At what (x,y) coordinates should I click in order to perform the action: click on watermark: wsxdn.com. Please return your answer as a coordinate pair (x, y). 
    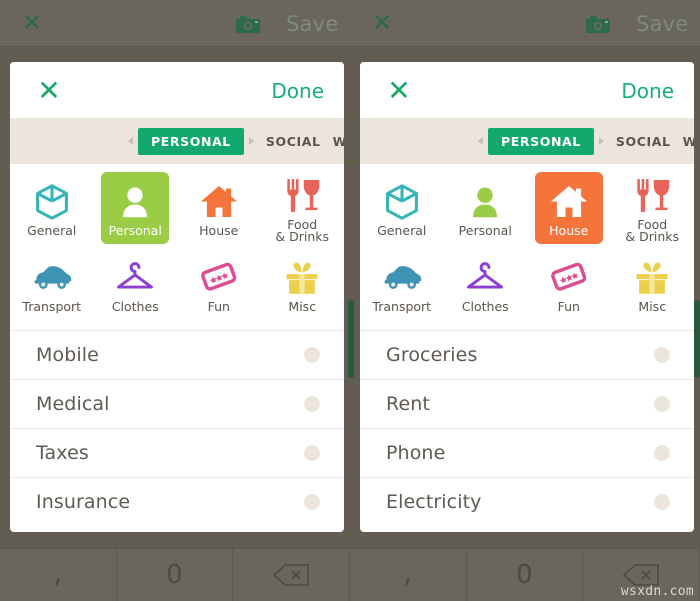
    Looking at the image, I should click on (657, 591).